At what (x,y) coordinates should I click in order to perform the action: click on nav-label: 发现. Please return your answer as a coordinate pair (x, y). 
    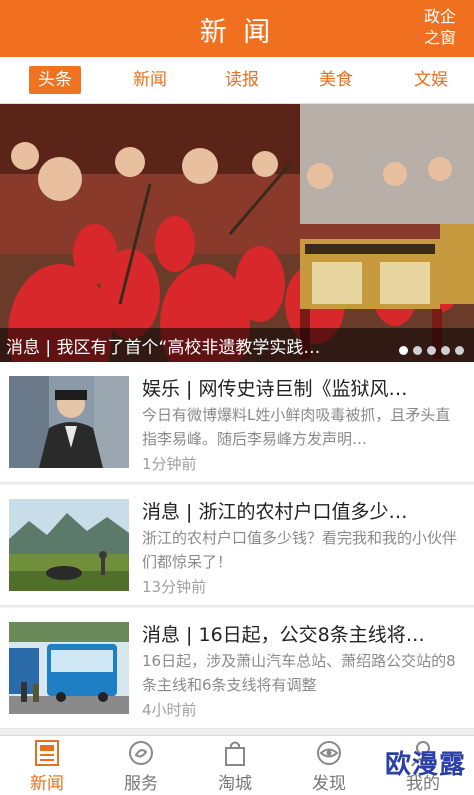
    Looking at the image, I should click on (329, 784).